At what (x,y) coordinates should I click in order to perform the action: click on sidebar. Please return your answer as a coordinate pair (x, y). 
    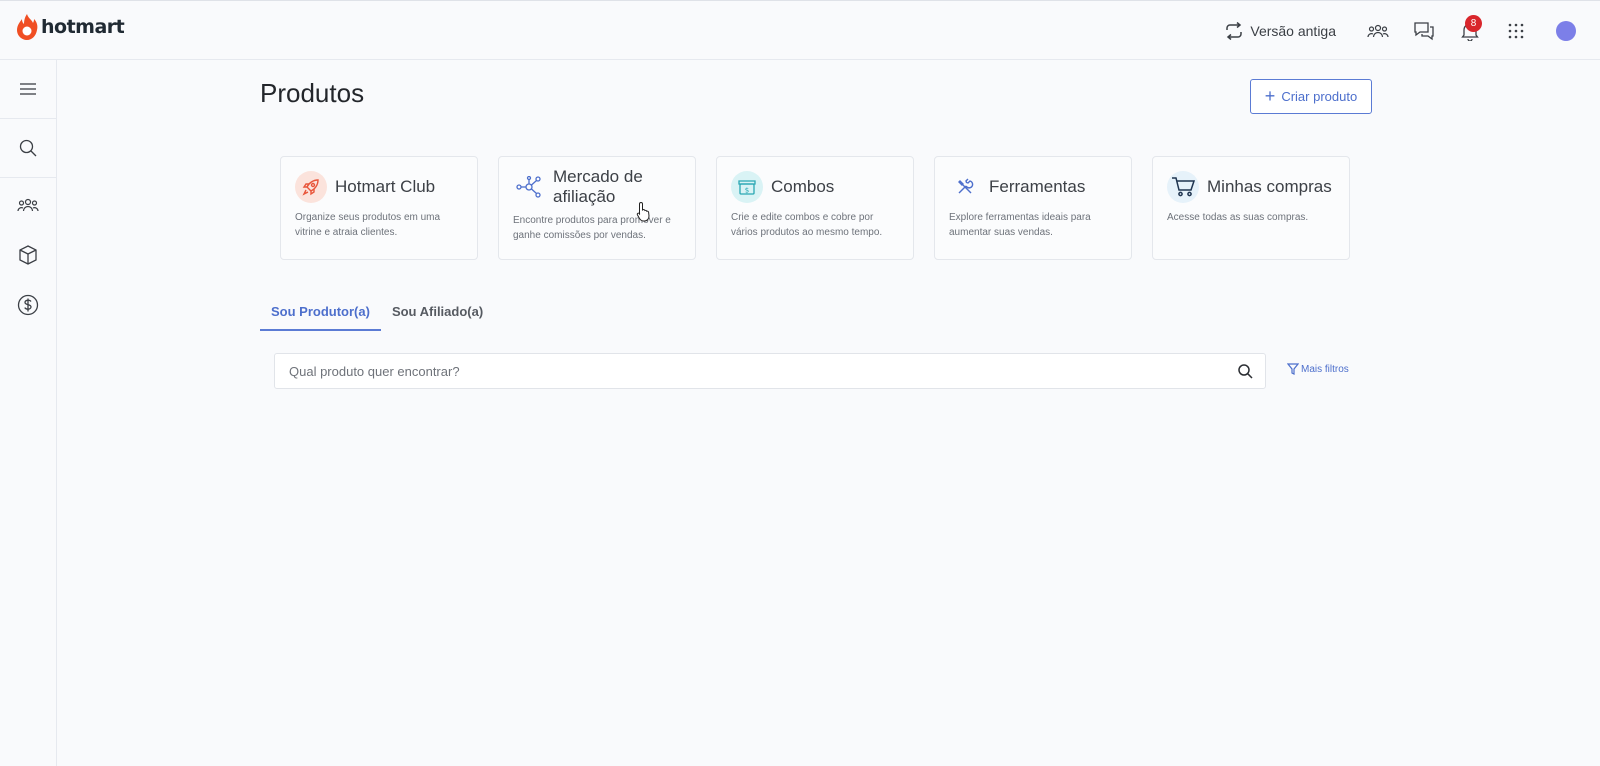
    Looking at the image, I should click on (28, 413).